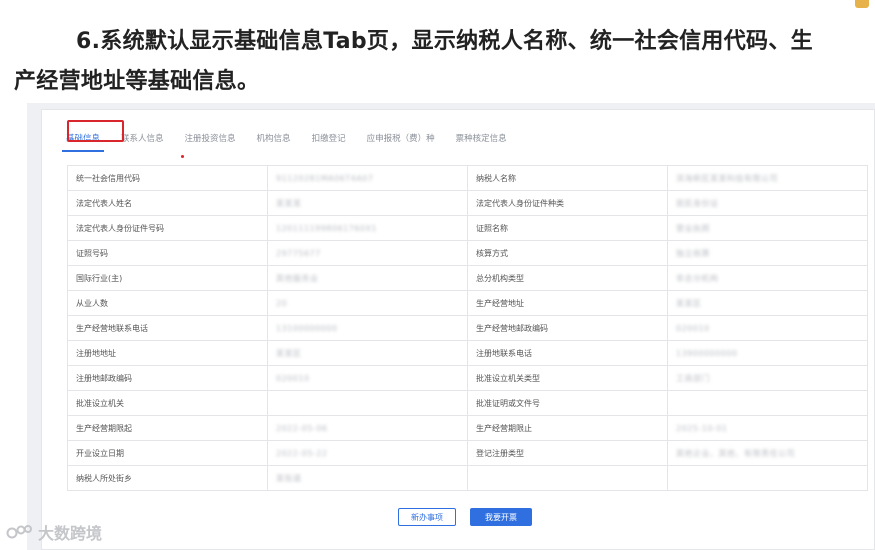 This screenshot has width=875, height=550. Describe the element at coordinates (767, 453) in the screenshot. I see `field-value: 其他企业、其他、有限责任公司` at that location.